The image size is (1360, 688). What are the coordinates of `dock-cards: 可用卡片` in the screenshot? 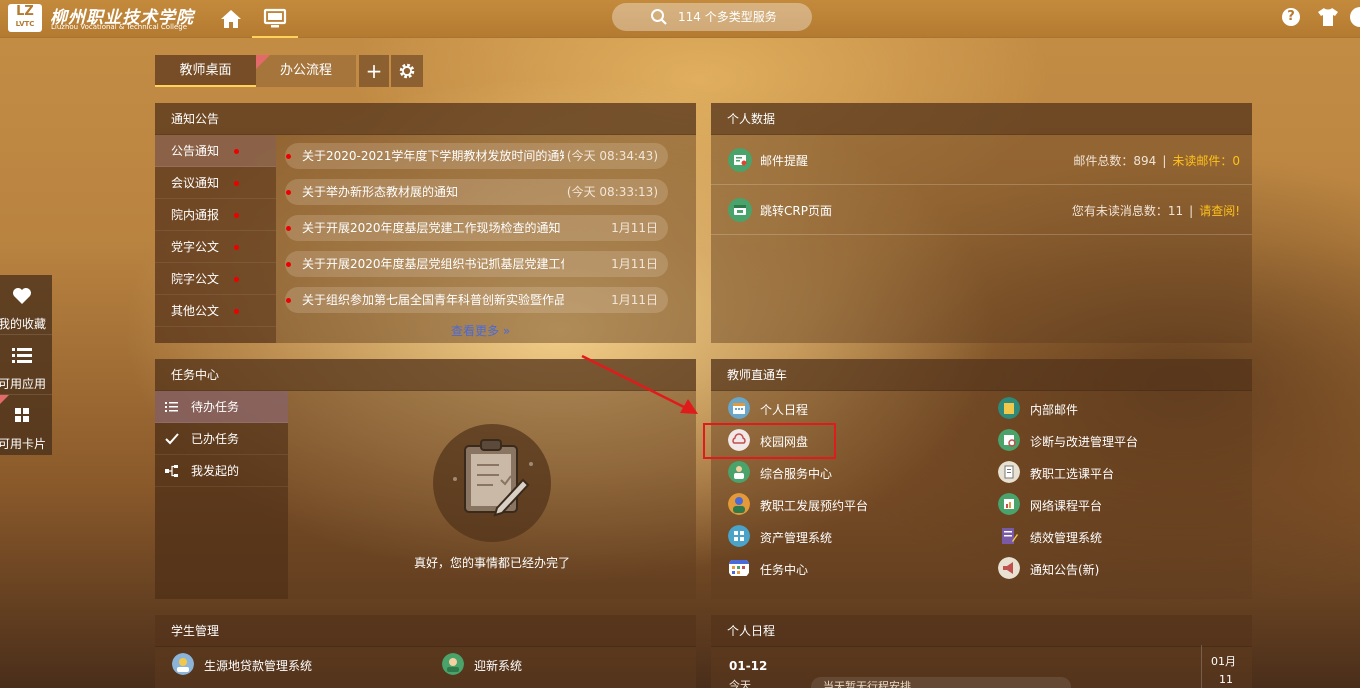 It's located at (26, 425).